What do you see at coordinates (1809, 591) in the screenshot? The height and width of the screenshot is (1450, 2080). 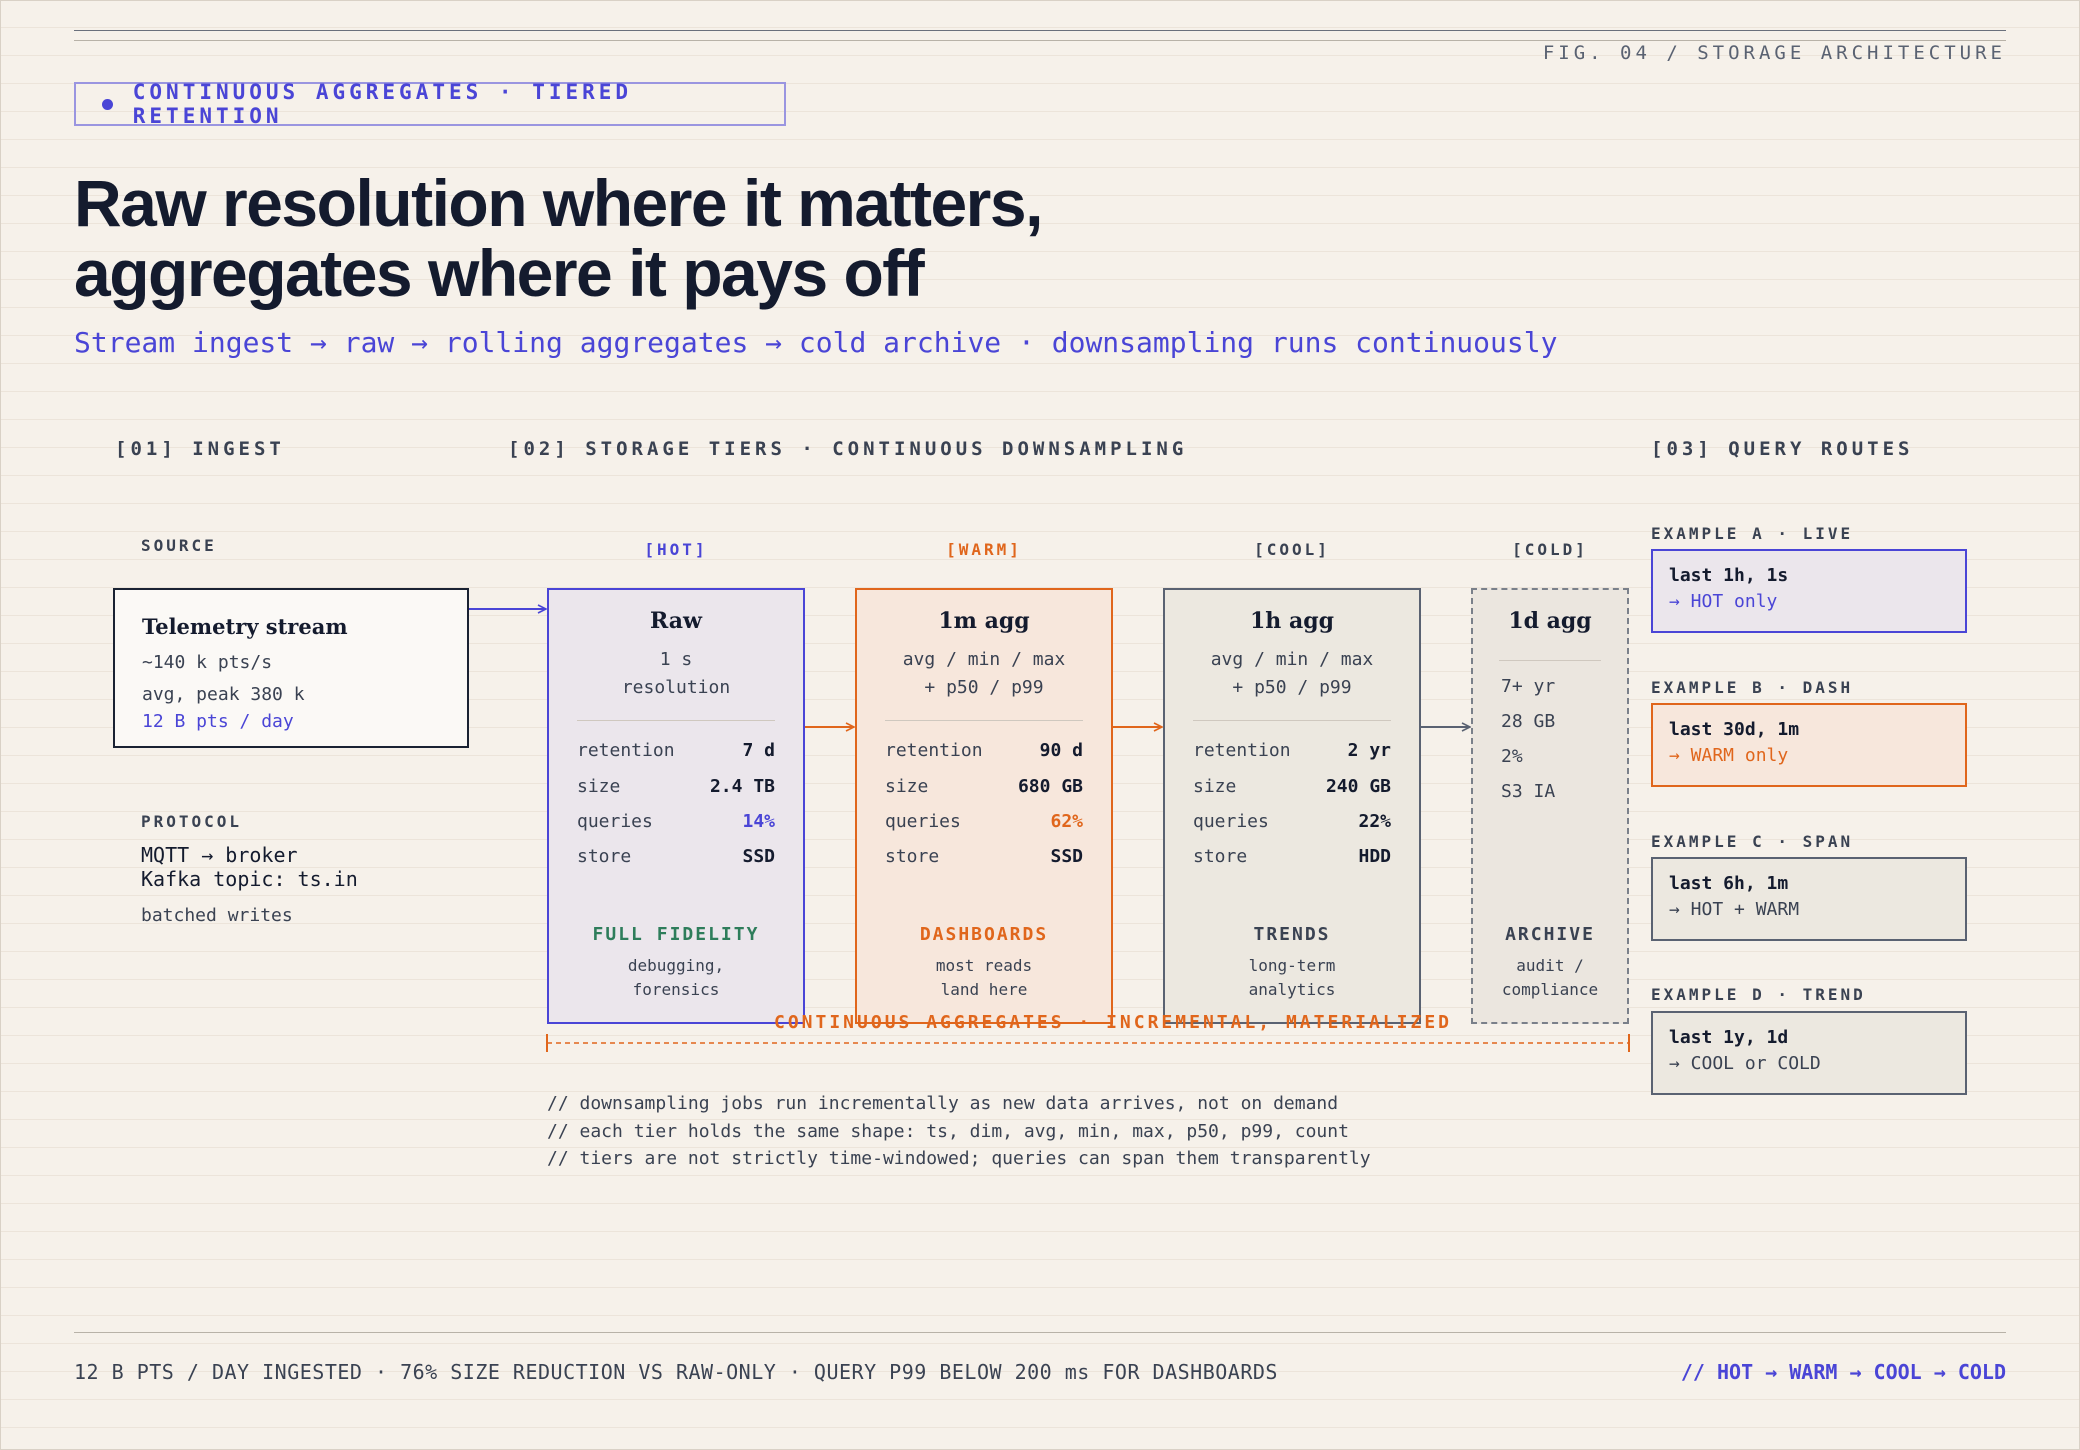 I see `route-a-box: last 1h, 1s → HOT only` at bounding box center [1809, 591].